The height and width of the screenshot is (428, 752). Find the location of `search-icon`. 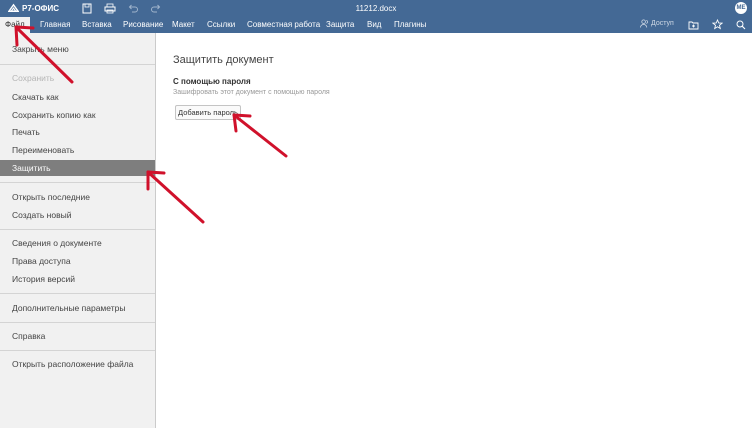

search-icon is located at coordinates (741, 25).